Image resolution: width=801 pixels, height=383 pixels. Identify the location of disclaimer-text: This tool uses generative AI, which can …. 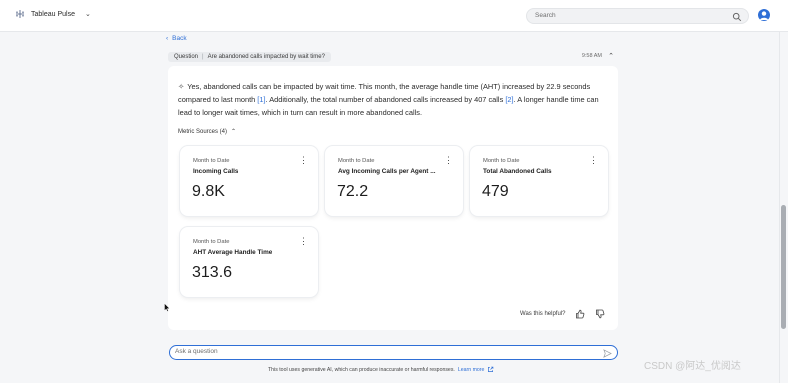
(361, 369).